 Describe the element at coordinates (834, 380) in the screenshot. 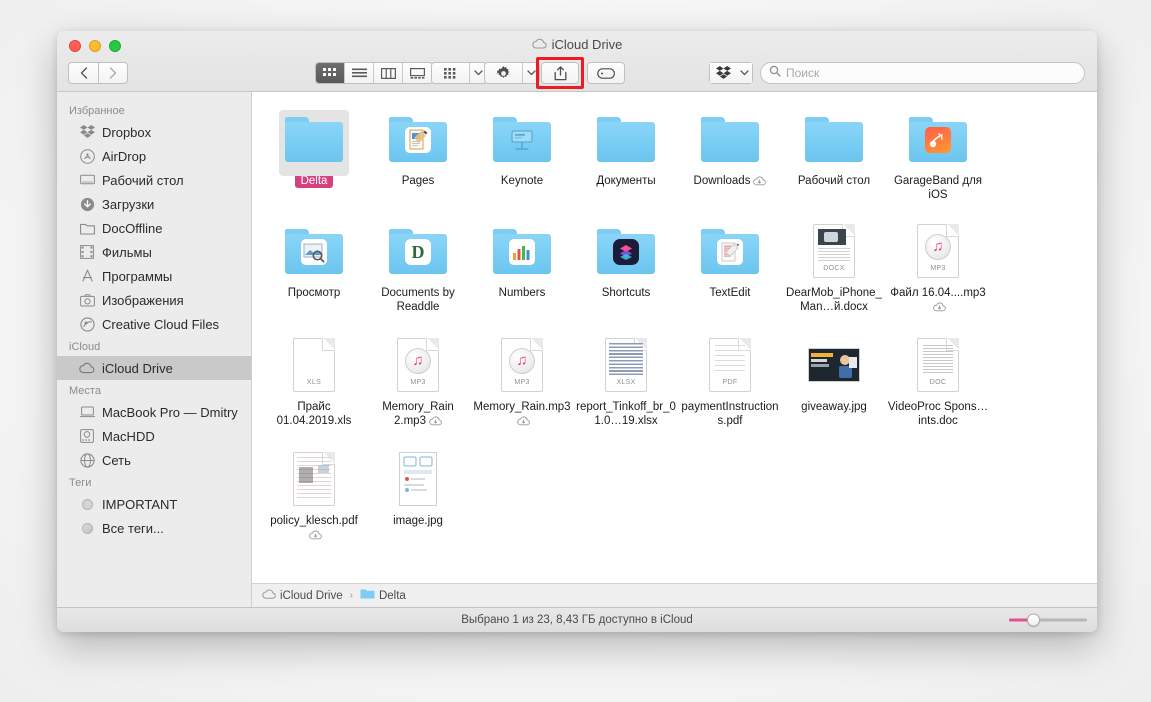

I see `file-item: giveaway.jpg` at that location.